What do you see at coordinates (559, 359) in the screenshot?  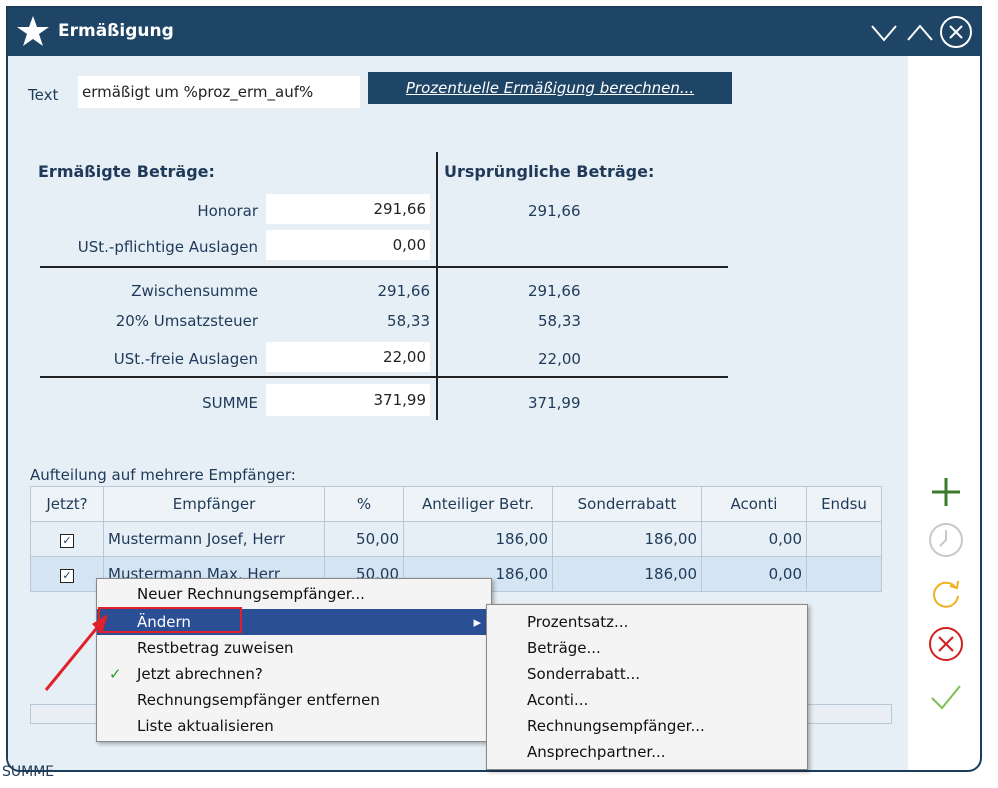 I see `sum-orig: 22,00` at bounding box center [559, 359].